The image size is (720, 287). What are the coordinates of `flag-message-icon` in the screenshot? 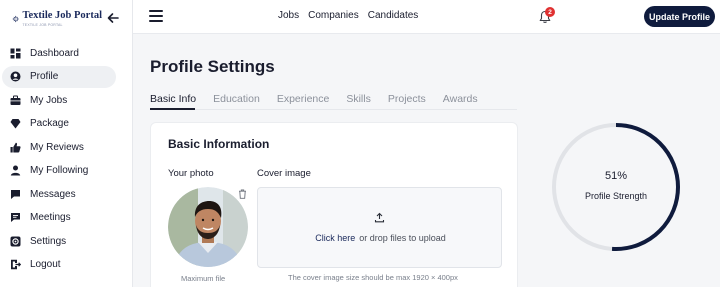 It's located at (15, 217).